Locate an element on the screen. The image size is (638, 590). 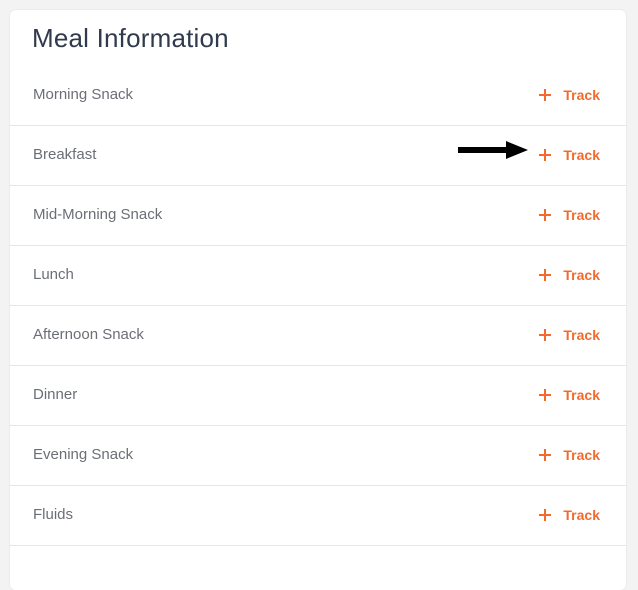
meal-name: Dinner is located at coordinates (55, 394).